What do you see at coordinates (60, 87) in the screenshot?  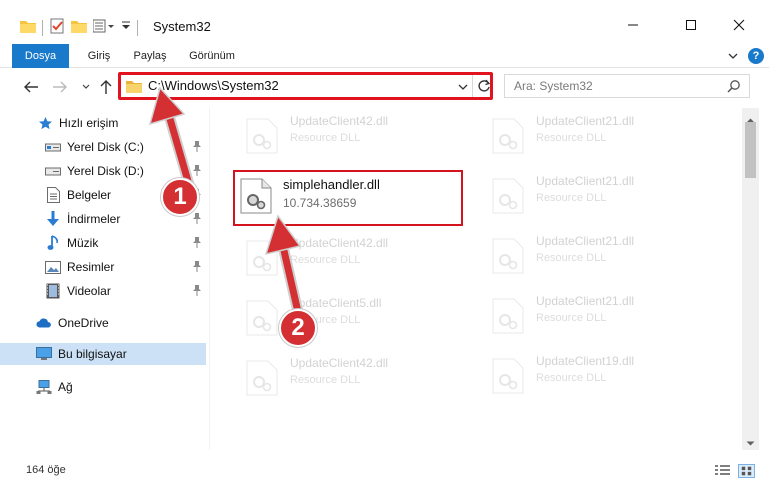 I see `forward-button` at bounding box center [60, 87].